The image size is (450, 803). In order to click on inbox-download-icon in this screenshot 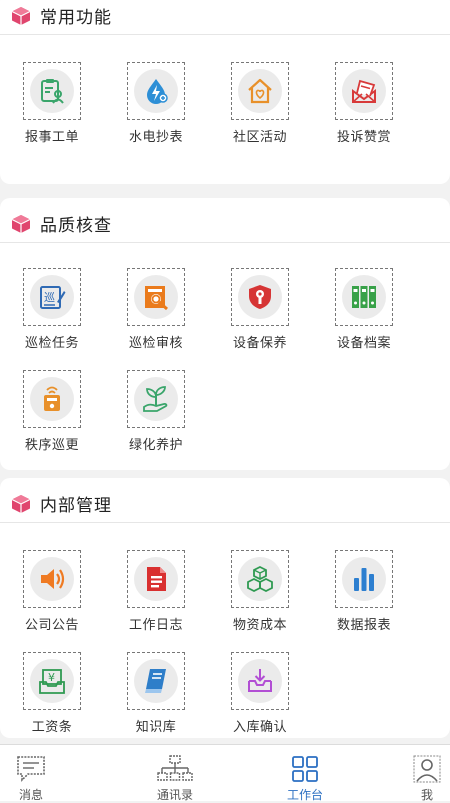, I will do `click(260, 680)`.